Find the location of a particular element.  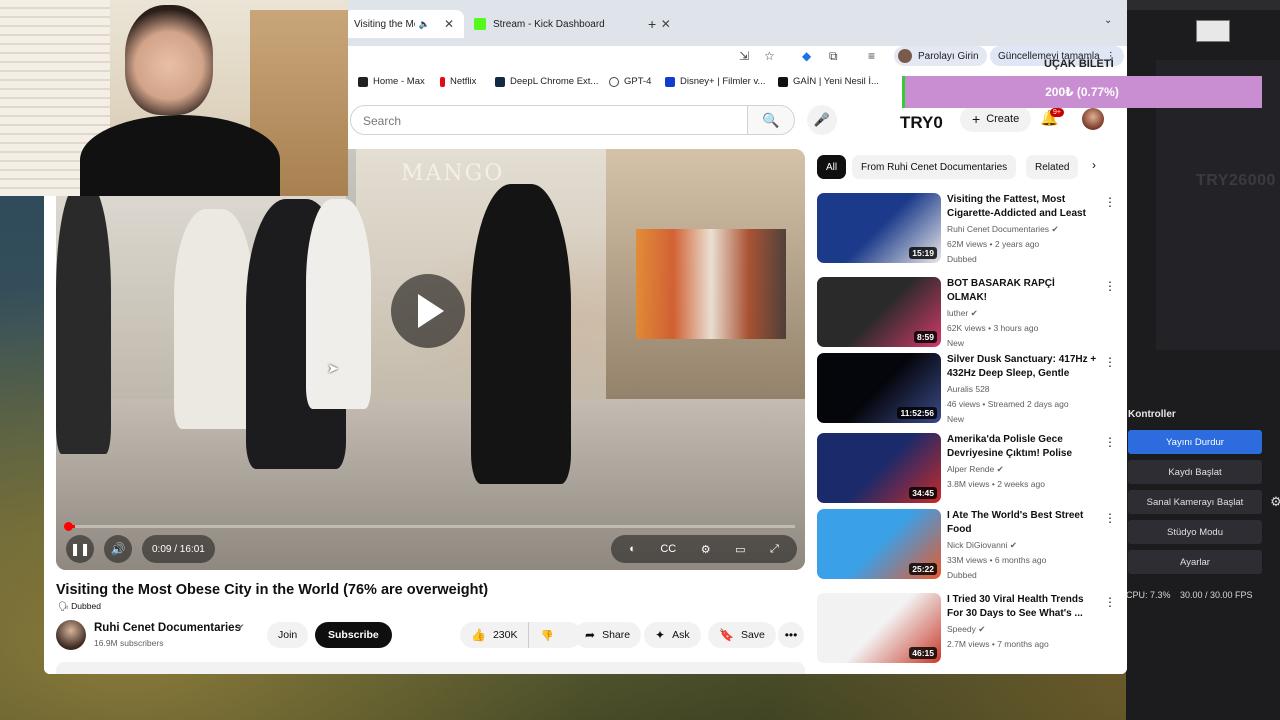

dubbed-tag: 🗣 Dubbed is located at coordinates (79, 606).